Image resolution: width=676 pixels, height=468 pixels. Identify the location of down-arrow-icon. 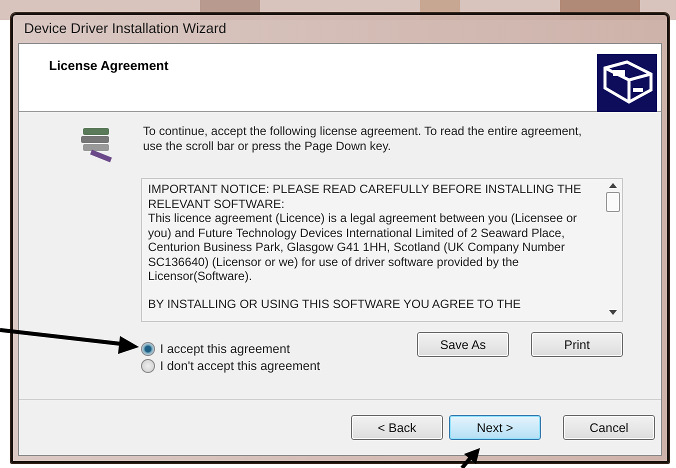
(613, 312).